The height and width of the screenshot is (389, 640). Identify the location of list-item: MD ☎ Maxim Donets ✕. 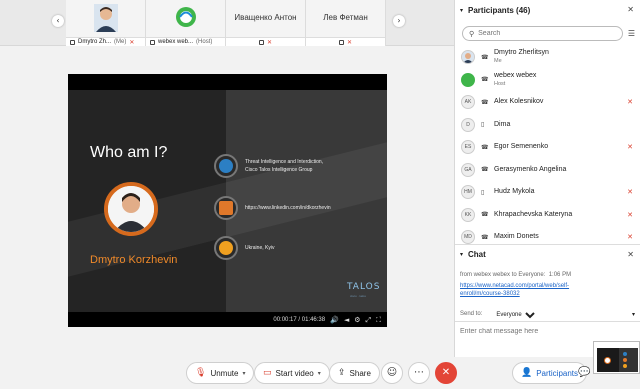
(547, 235).